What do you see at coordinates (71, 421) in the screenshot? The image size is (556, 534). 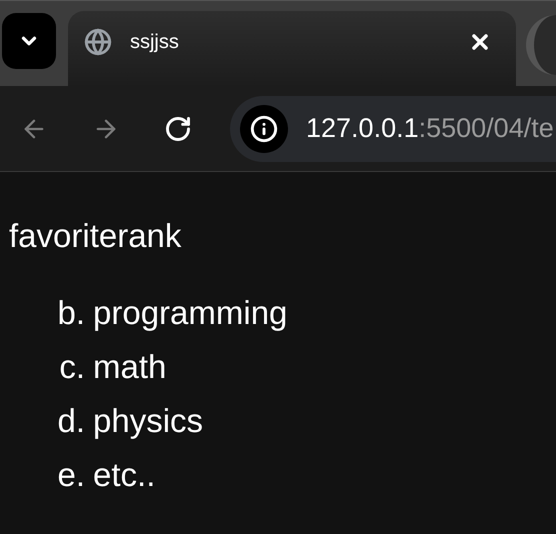 I see `list-marker: d.` at bounding box center [71, 421].